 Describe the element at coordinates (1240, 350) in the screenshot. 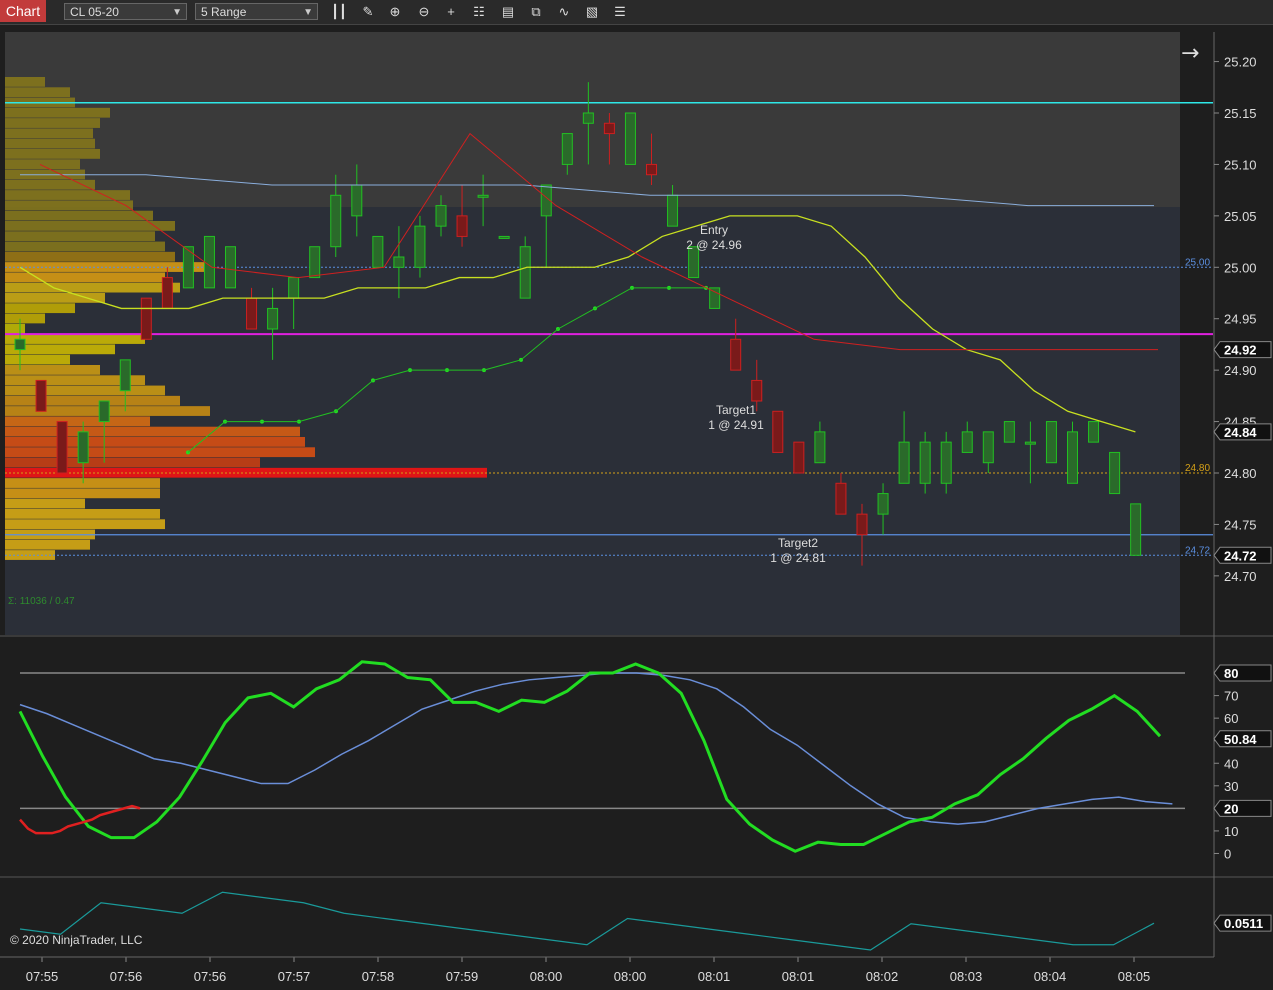

I see `price-badge: 24.92` at that location.